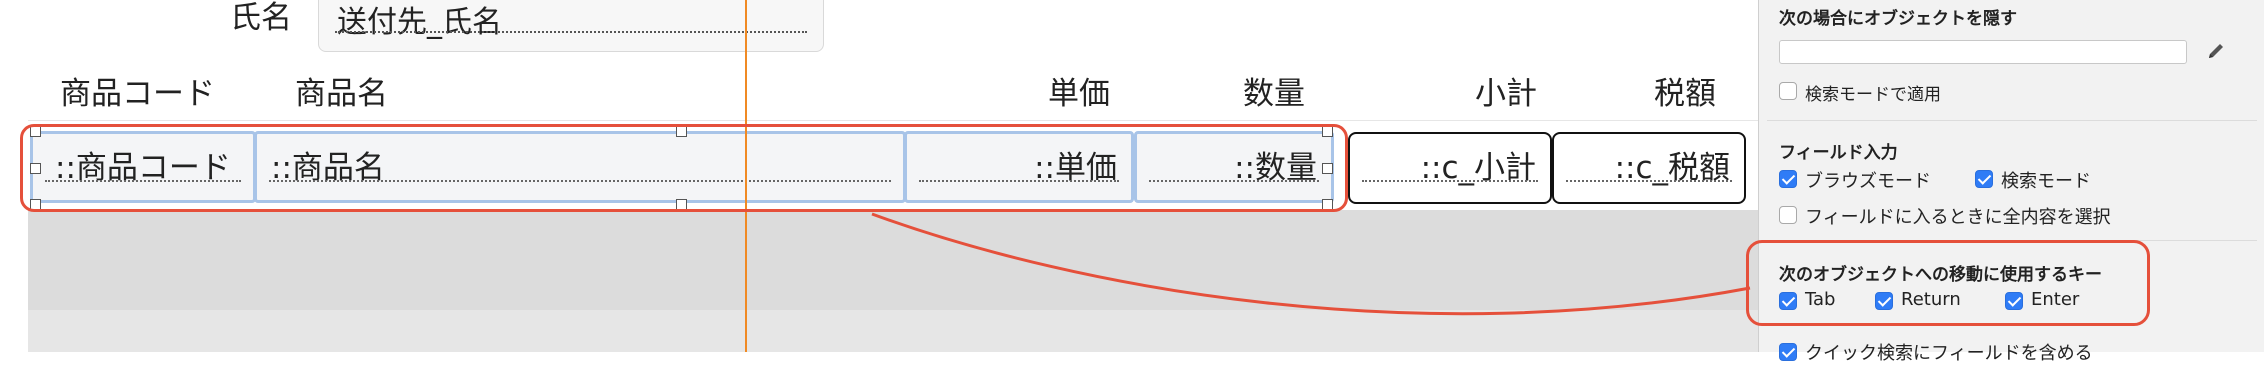  I want to click on field-entry-heading: フィールド入力, so click(1838, 153).